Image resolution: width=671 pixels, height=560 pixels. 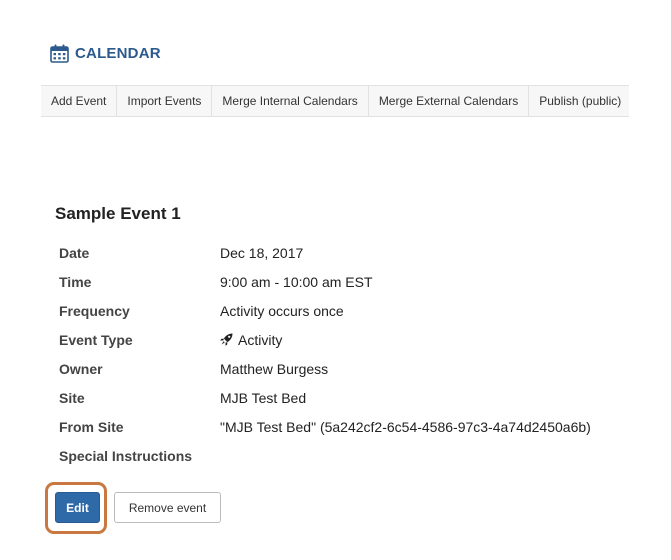 I want to click on nav-add-event: Add Event, so click(x=79, y=101).